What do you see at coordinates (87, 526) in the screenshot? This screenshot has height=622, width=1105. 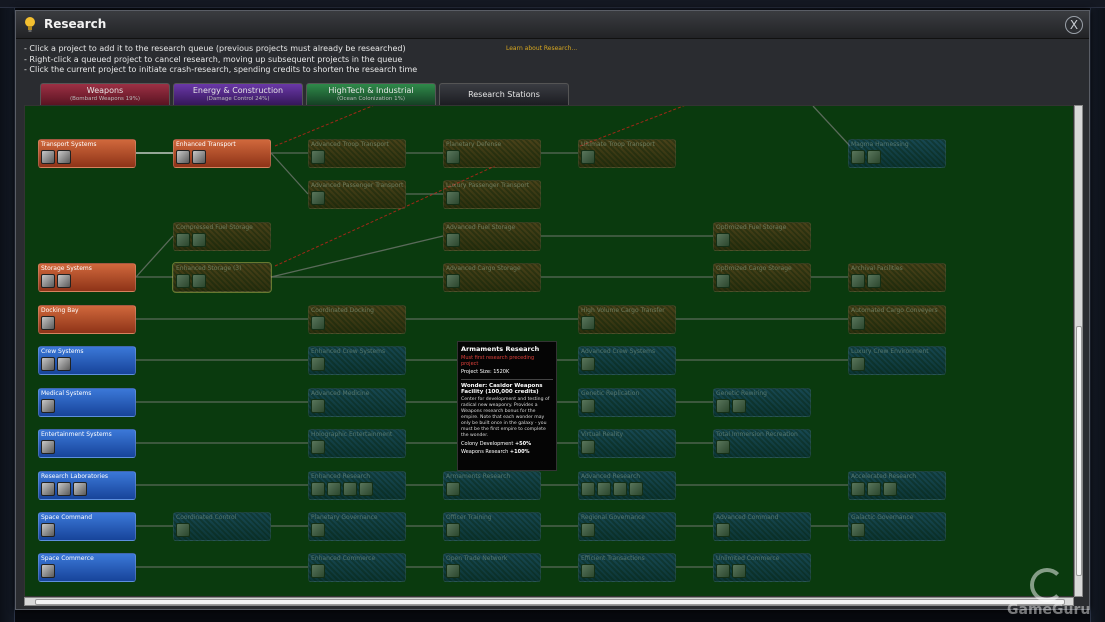 I see `research-node: Space Command` at bounding box center [87, 526].